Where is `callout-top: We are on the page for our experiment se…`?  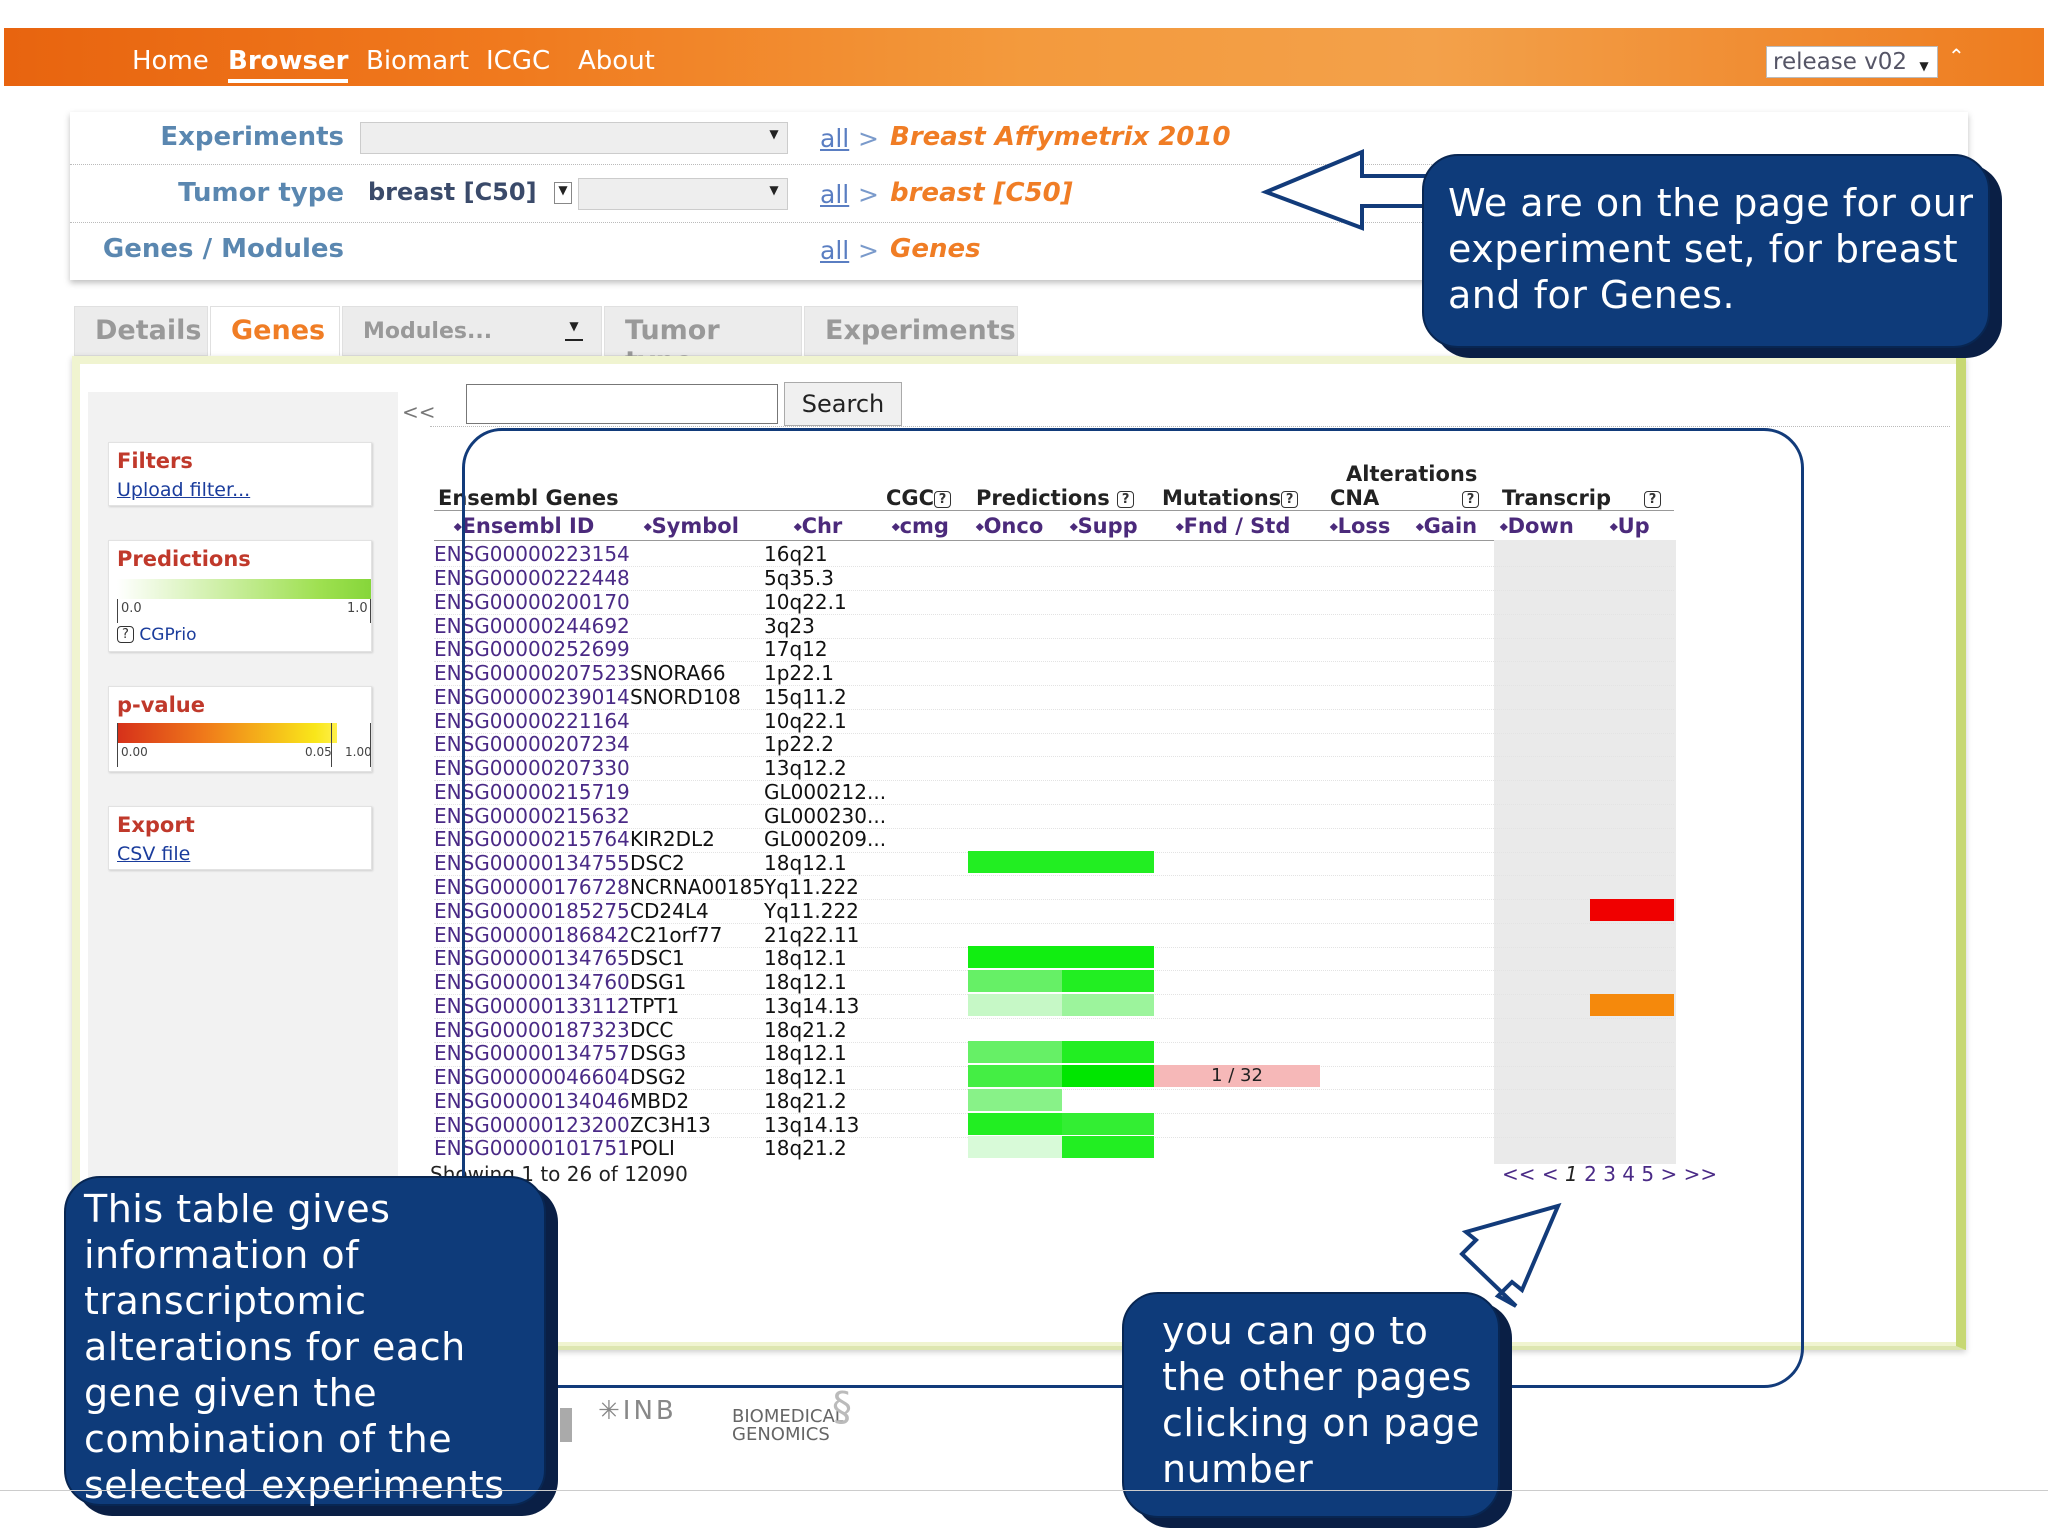 callout-top: We are on the page for our experiment se… is located at coordinates (1706, 251).